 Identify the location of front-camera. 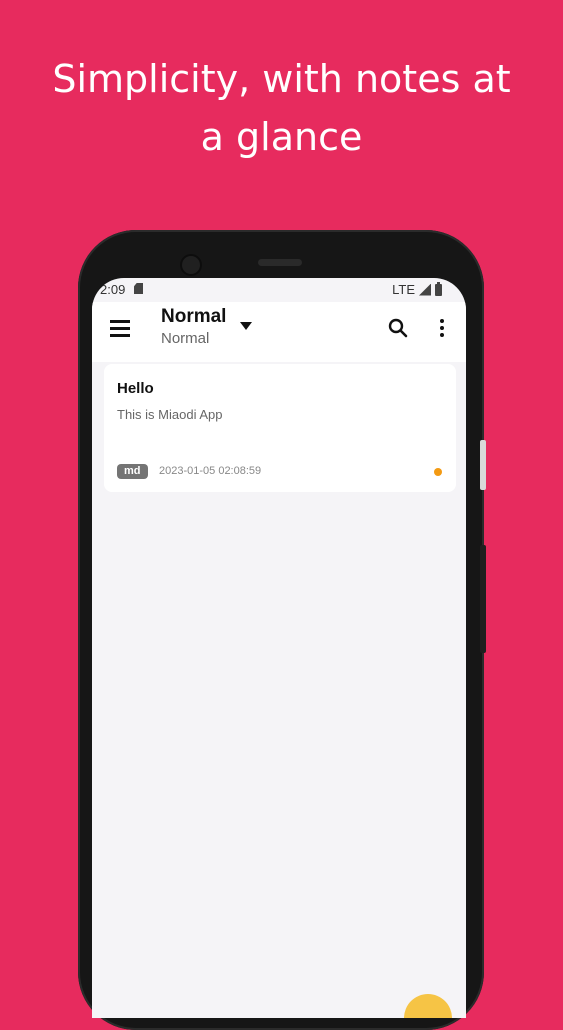
(191, 265).